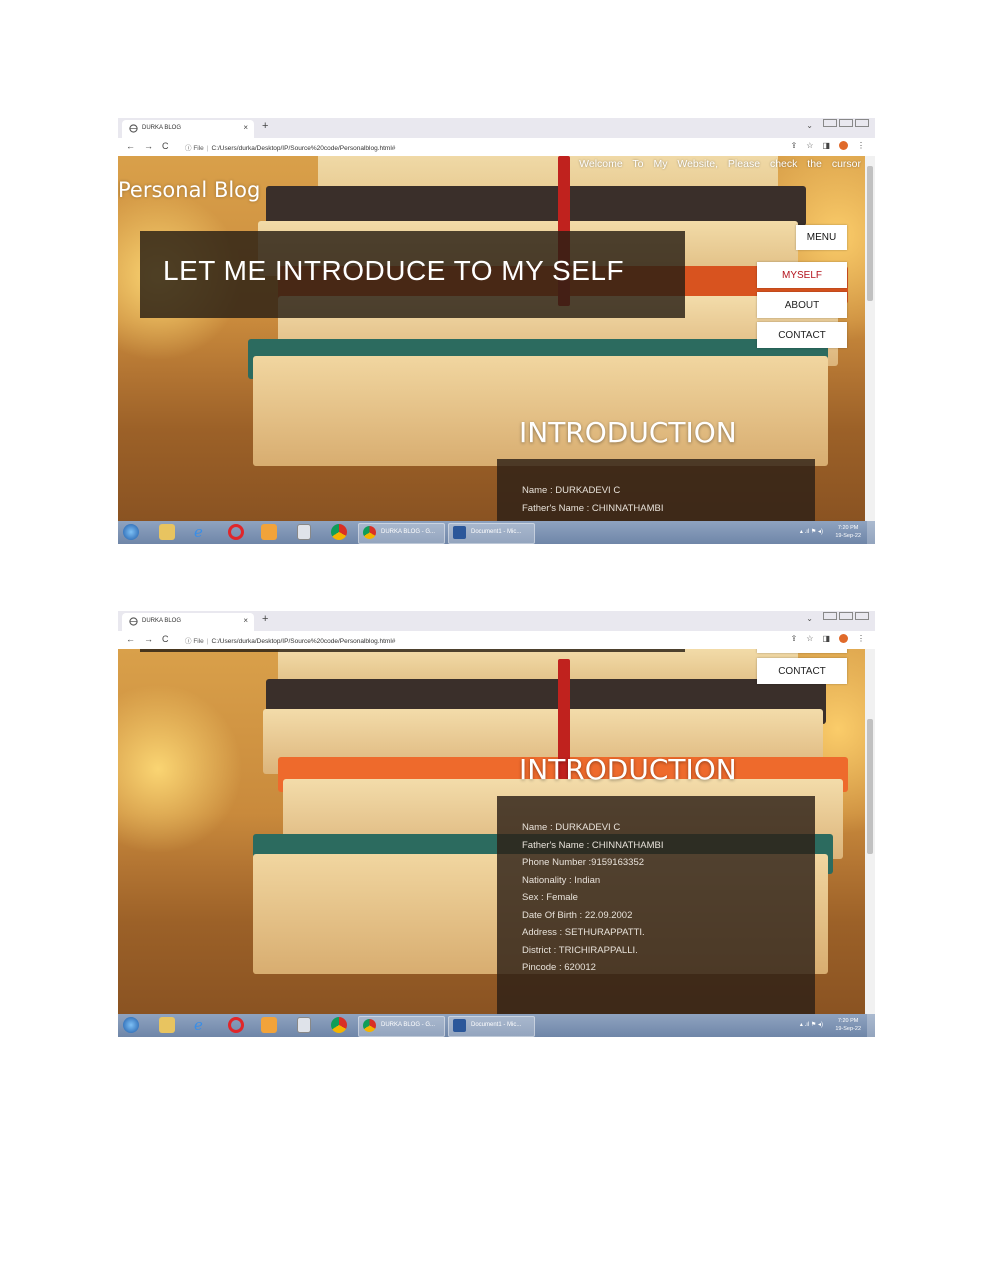  What do you see at coordinates (559, 967) in the screenshot?
I see `intro-row: Pincode : 620012` at bounding box center [559, 967].